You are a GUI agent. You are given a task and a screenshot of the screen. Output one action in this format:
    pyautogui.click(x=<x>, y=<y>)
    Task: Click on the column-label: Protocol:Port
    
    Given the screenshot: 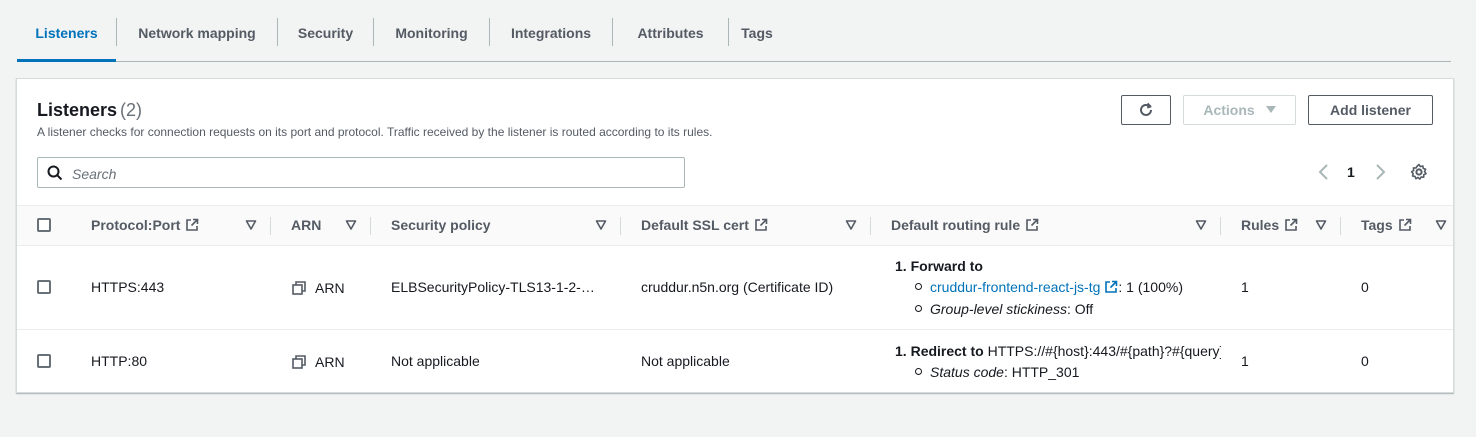 What is the action you would take?
    pyautogui.click(x=136, y=225)
    